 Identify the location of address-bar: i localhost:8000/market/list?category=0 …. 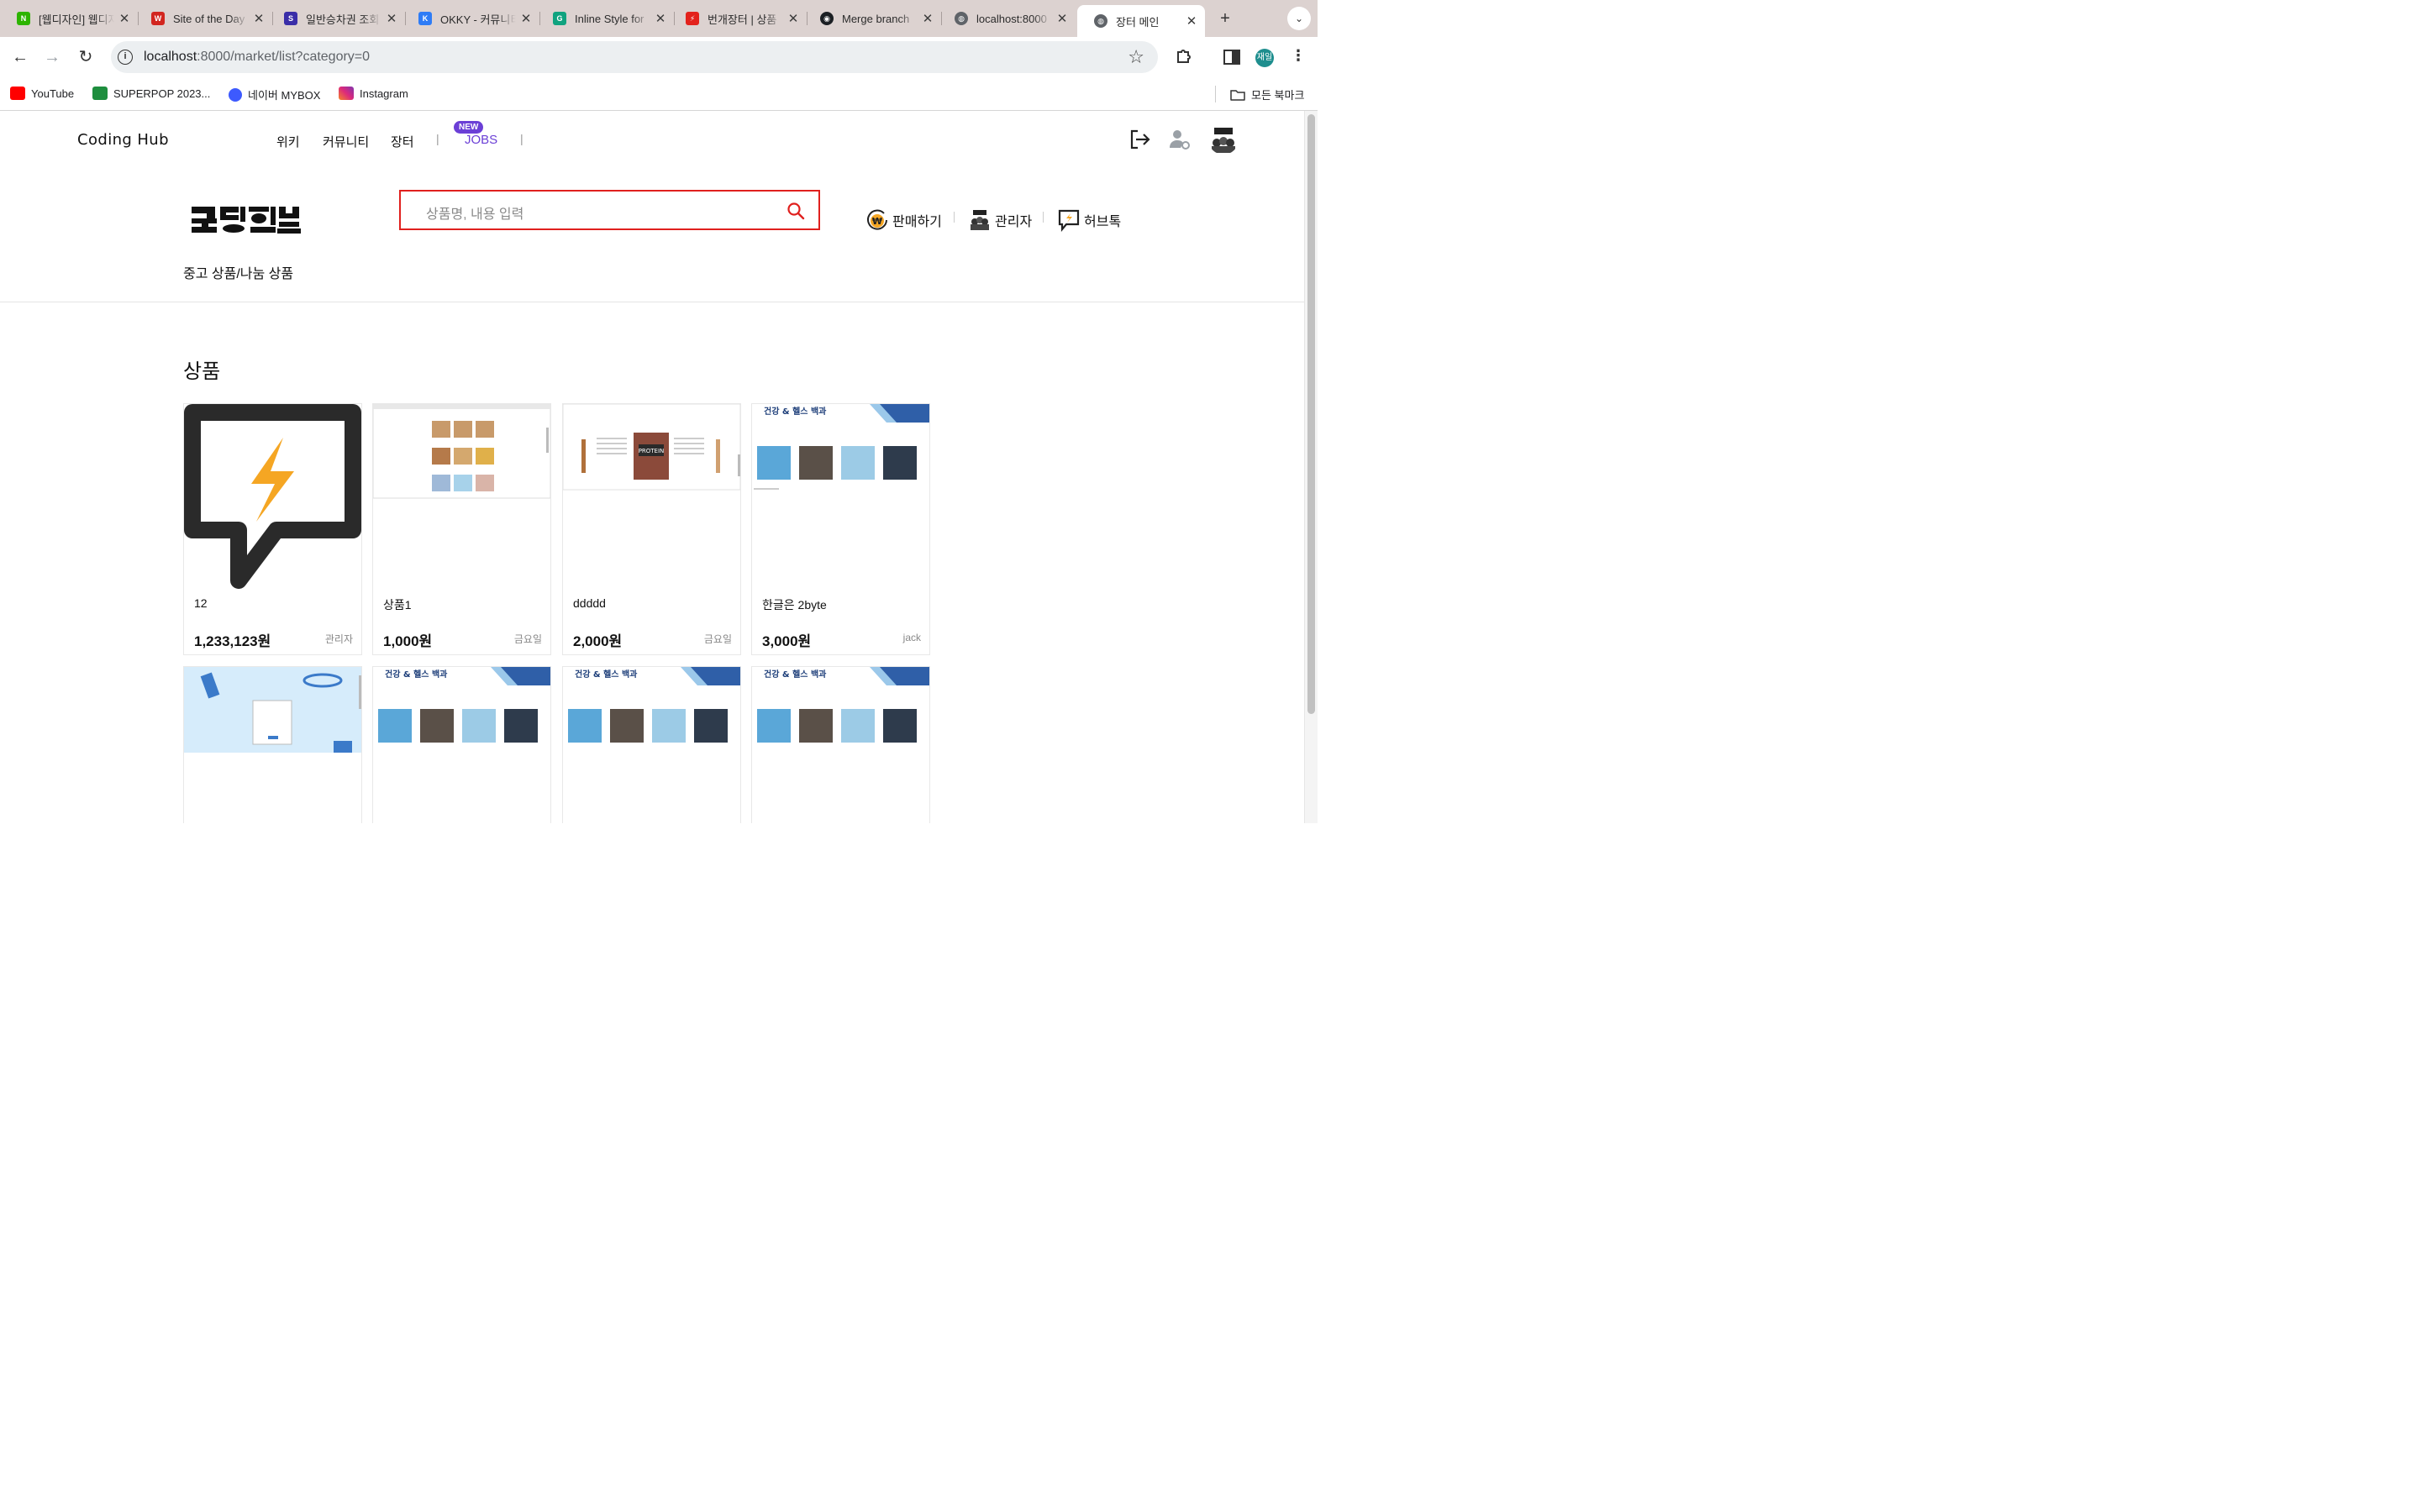
(634, 57).